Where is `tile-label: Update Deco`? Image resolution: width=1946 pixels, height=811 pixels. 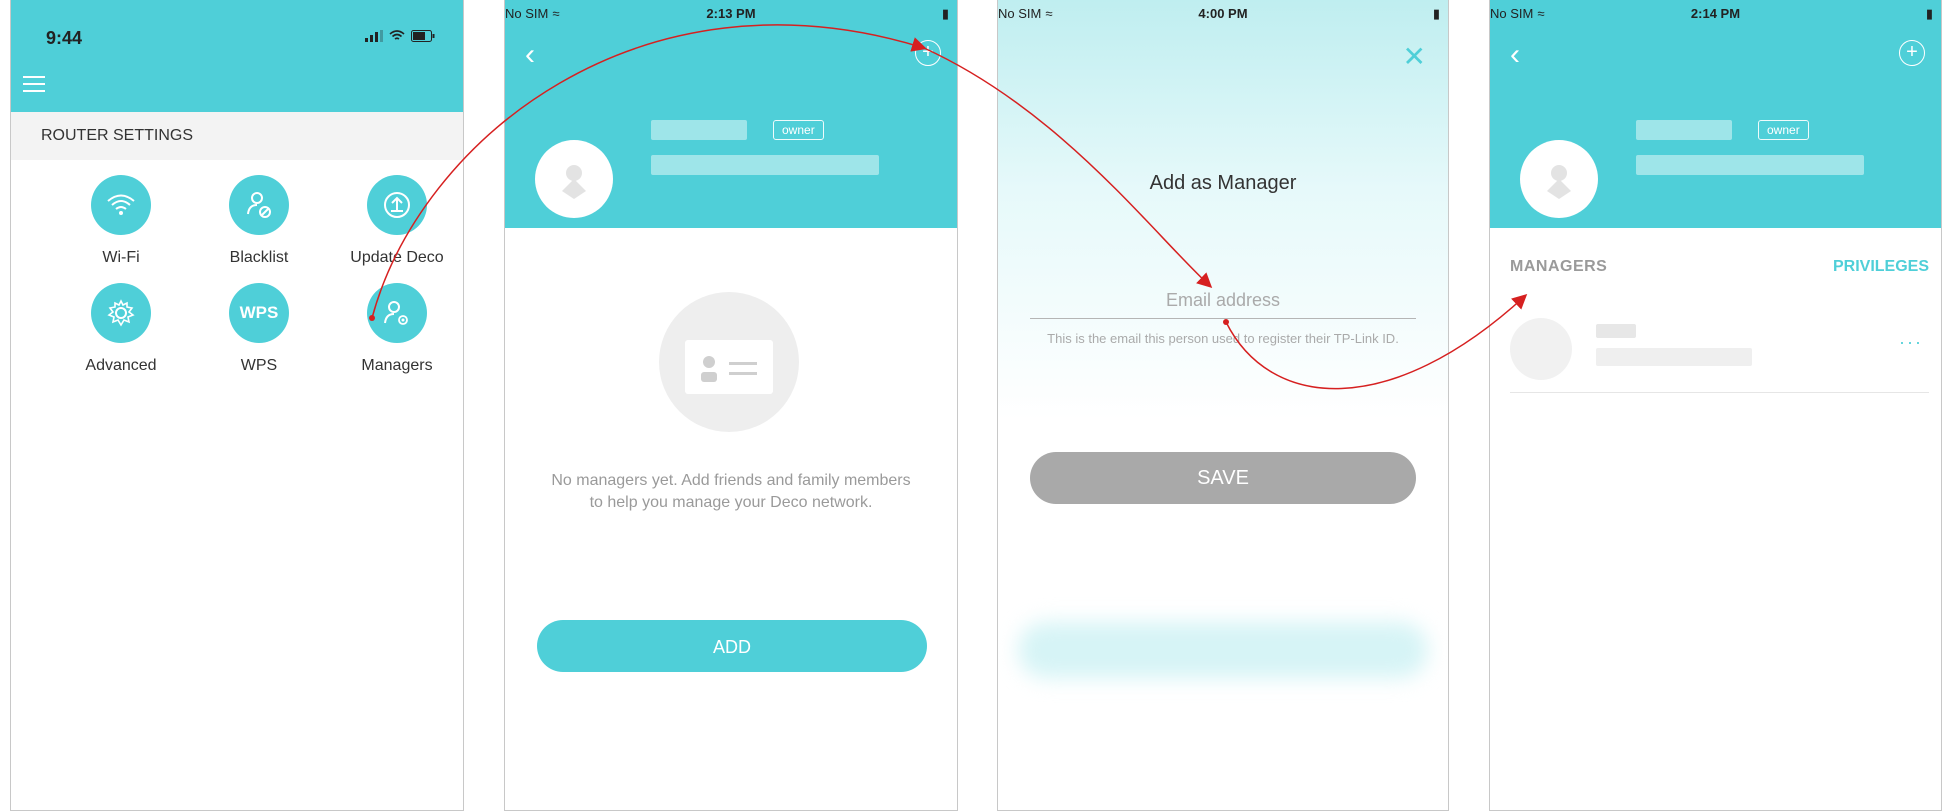
tile-label: Update Deco is located at coordinates (397, 257).